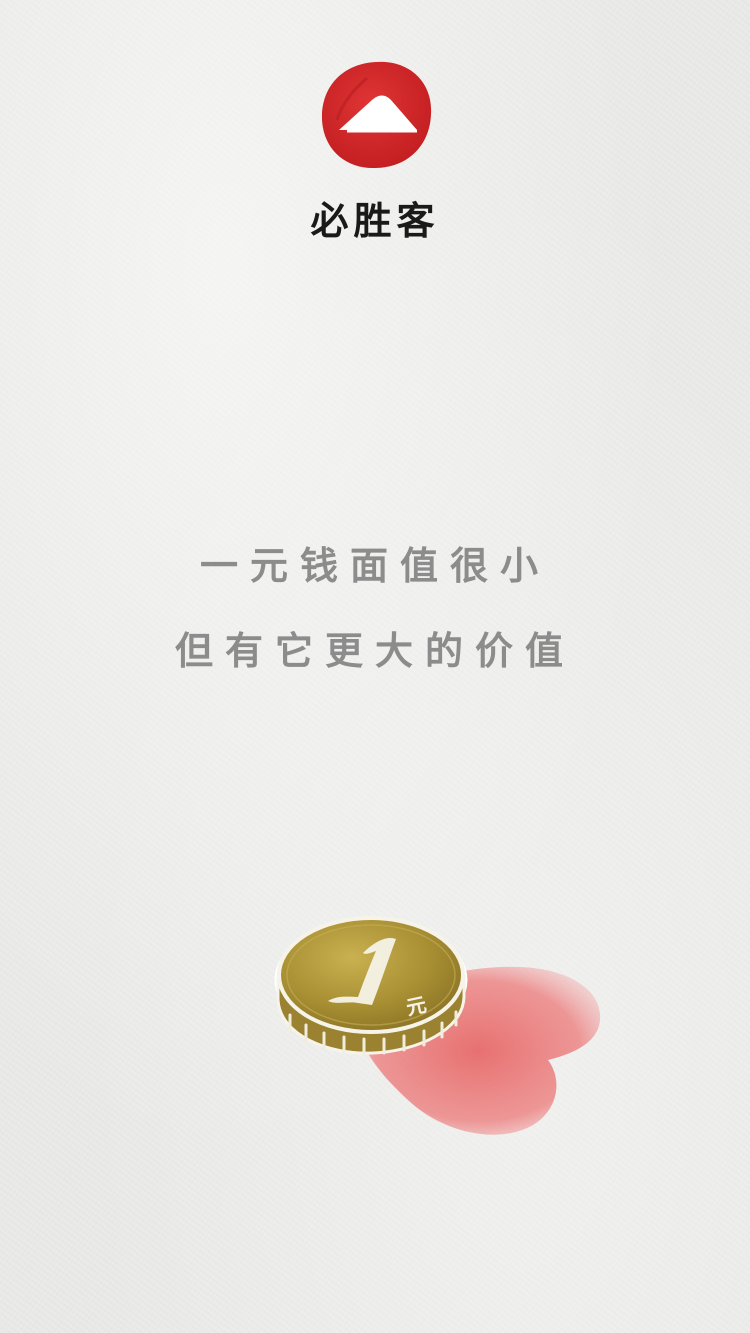  Describe the element at coordinates (374, 650) in the screenshot. I see `slogan-line-2: 但有它更大的价值` at that location.